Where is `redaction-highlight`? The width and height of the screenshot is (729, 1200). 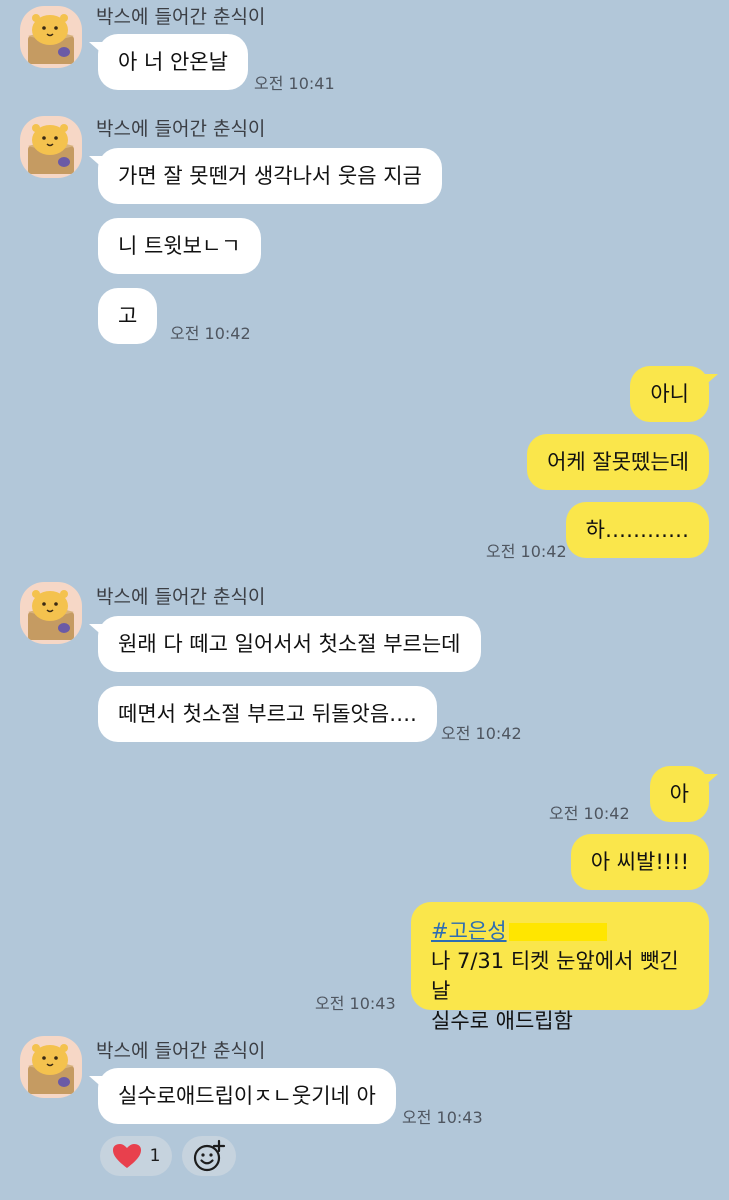 redaction-highlight is located at coordinates (557, 932).